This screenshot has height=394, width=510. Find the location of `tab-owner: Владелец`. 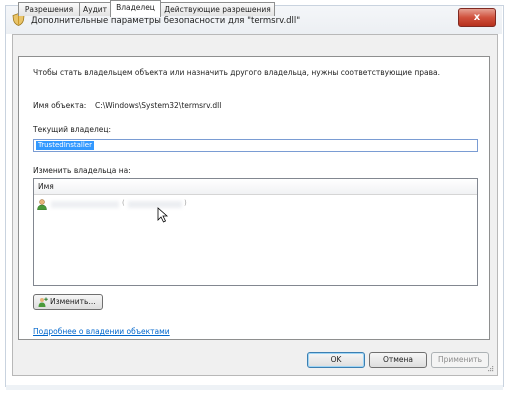

tab-owner: Владелец is located at coordinates (135, 8).